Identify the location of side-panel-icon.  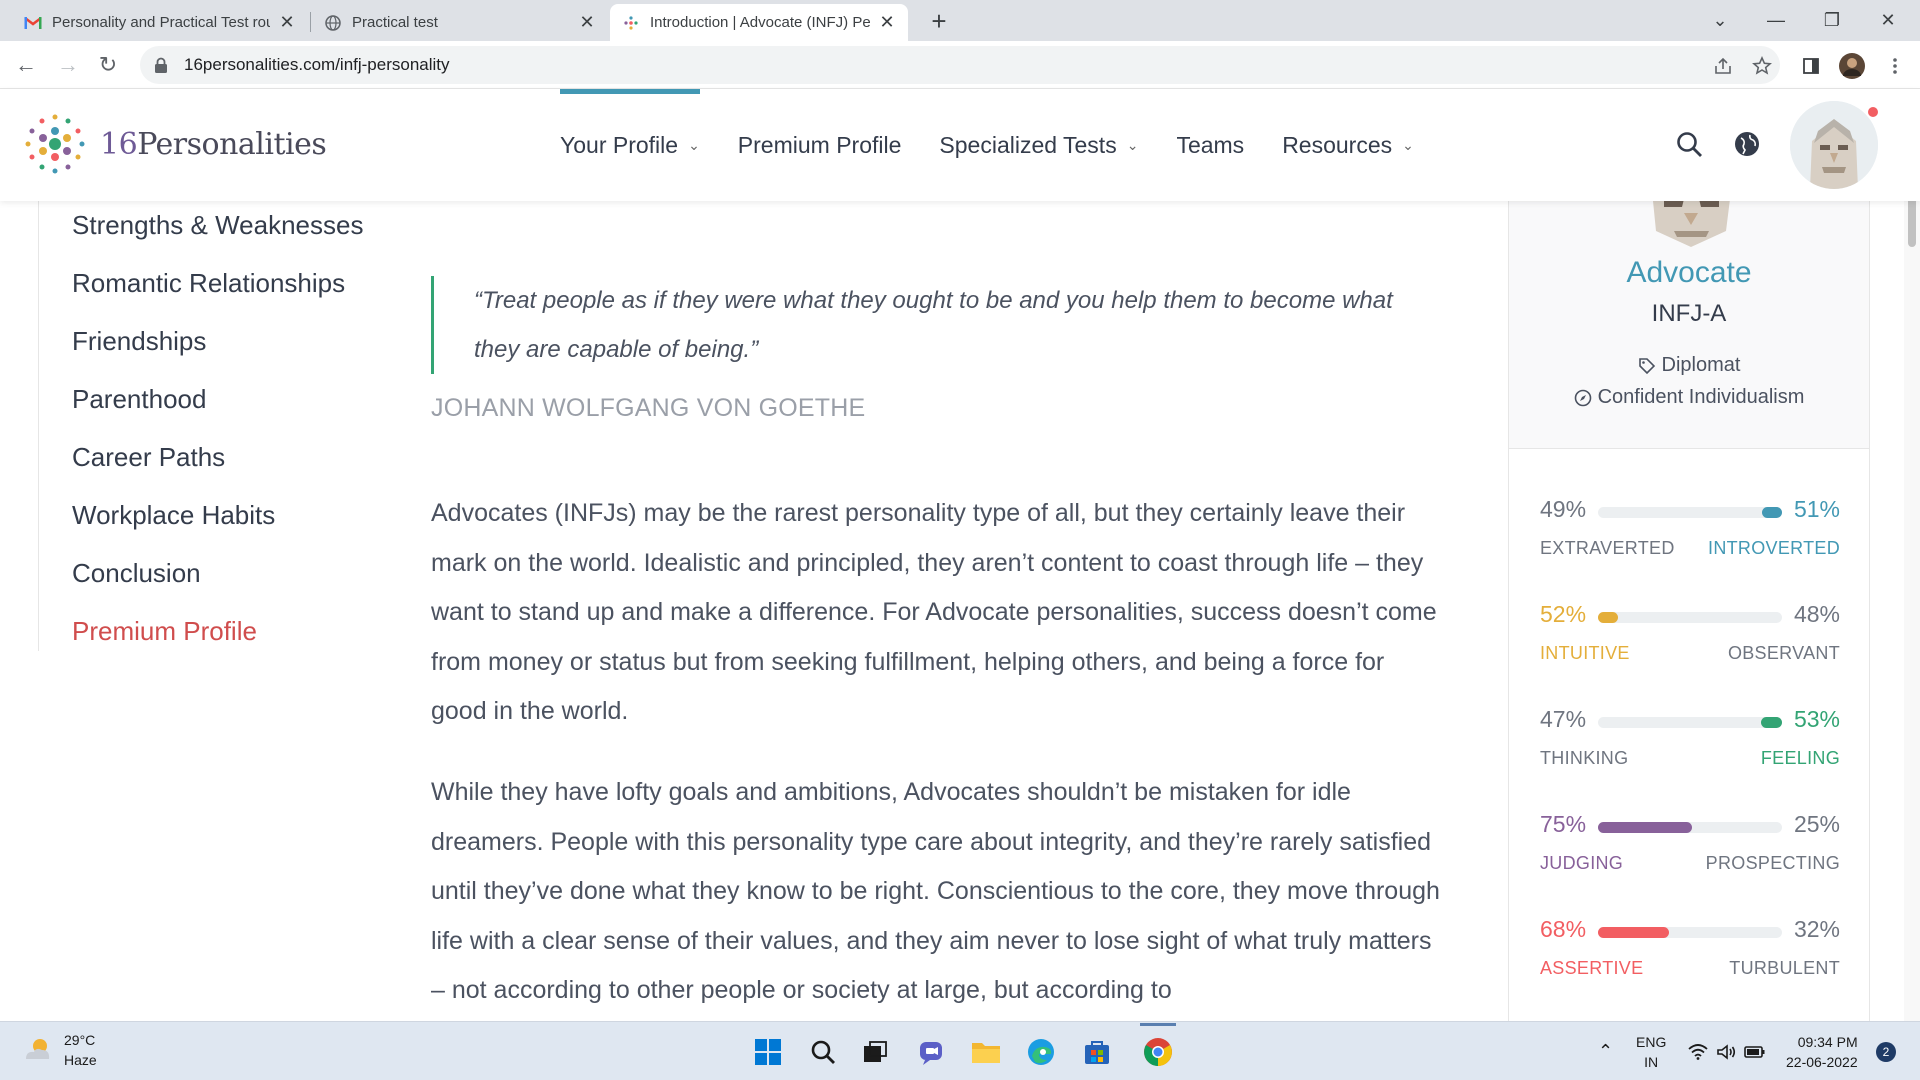
(1811, 66).